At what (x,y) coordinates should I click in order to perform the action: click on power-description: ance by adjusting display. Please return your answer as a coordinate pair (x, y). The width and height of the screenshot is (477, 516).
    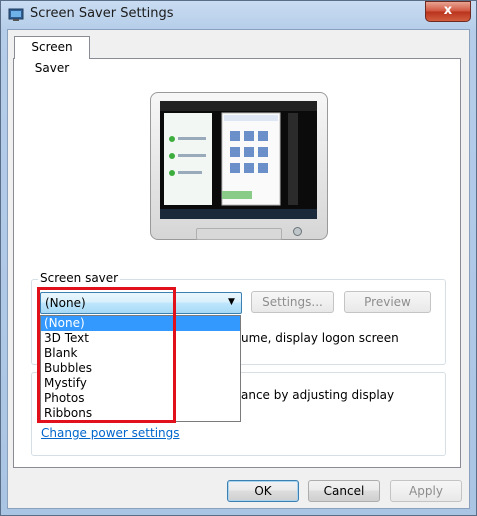
    Looking at the image, I should click on (318, 395).